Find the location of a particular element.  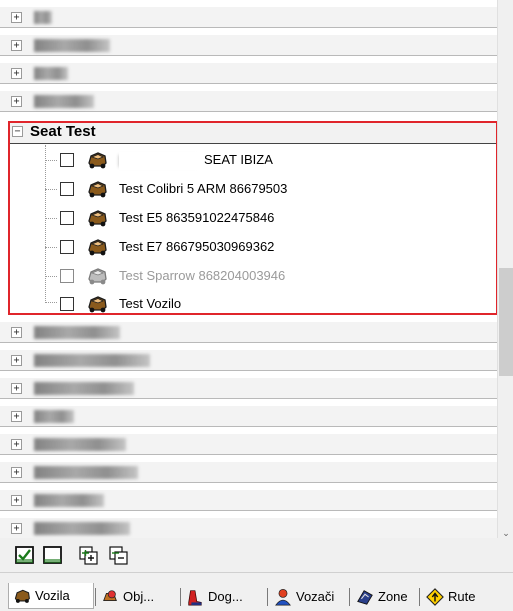

route-icon is located at coordinates (435, 597).